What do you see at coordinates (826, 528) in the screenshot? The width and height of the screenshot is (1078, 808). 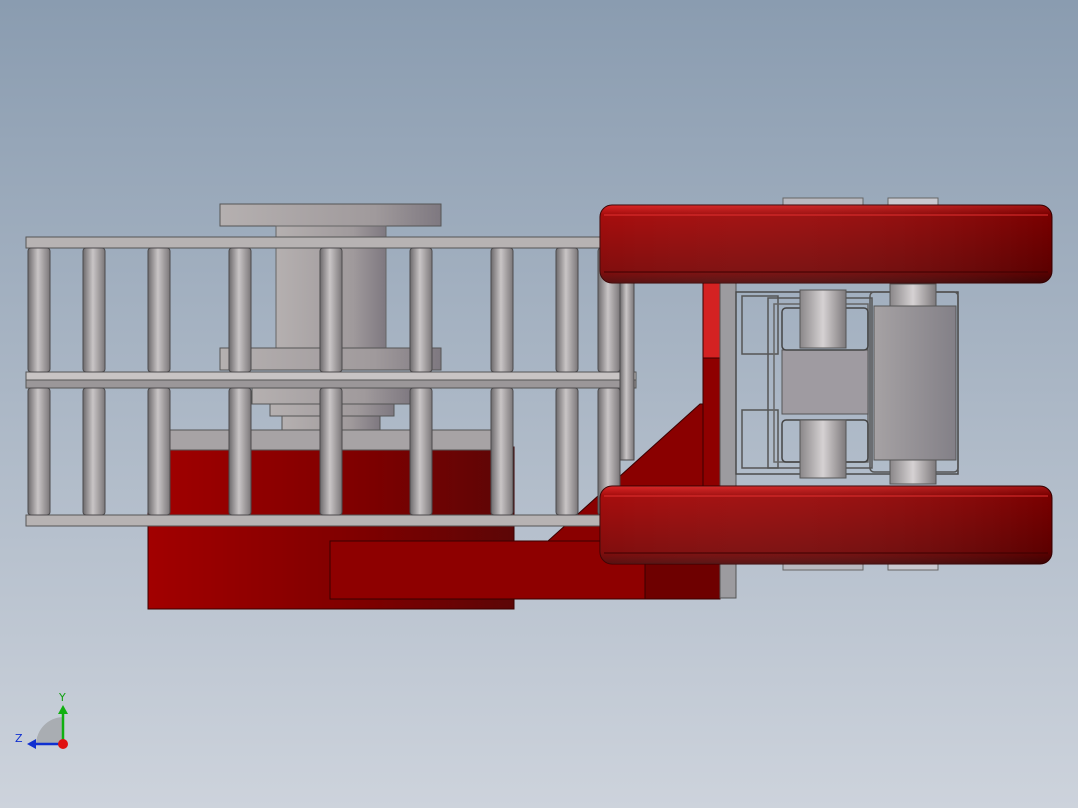 I see `lower-wheel` at bounding box center [826, 528].